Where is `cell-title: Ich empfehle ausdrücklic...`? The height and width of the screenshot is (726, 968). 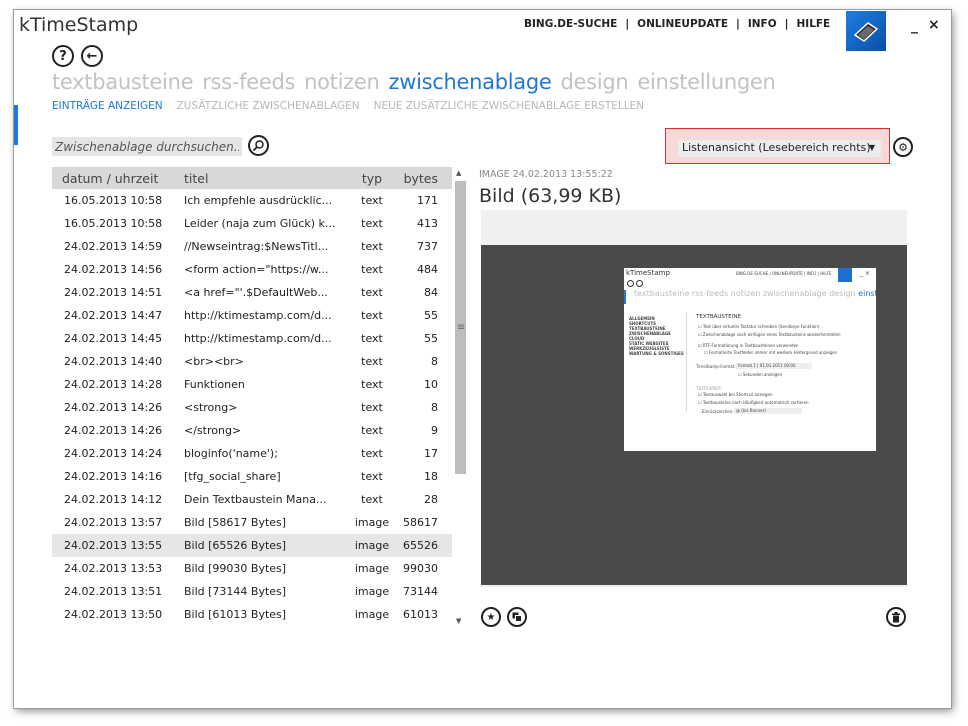 cell-title: Ich empfehle ausdrücklic... is located at coordinates (258, 200).